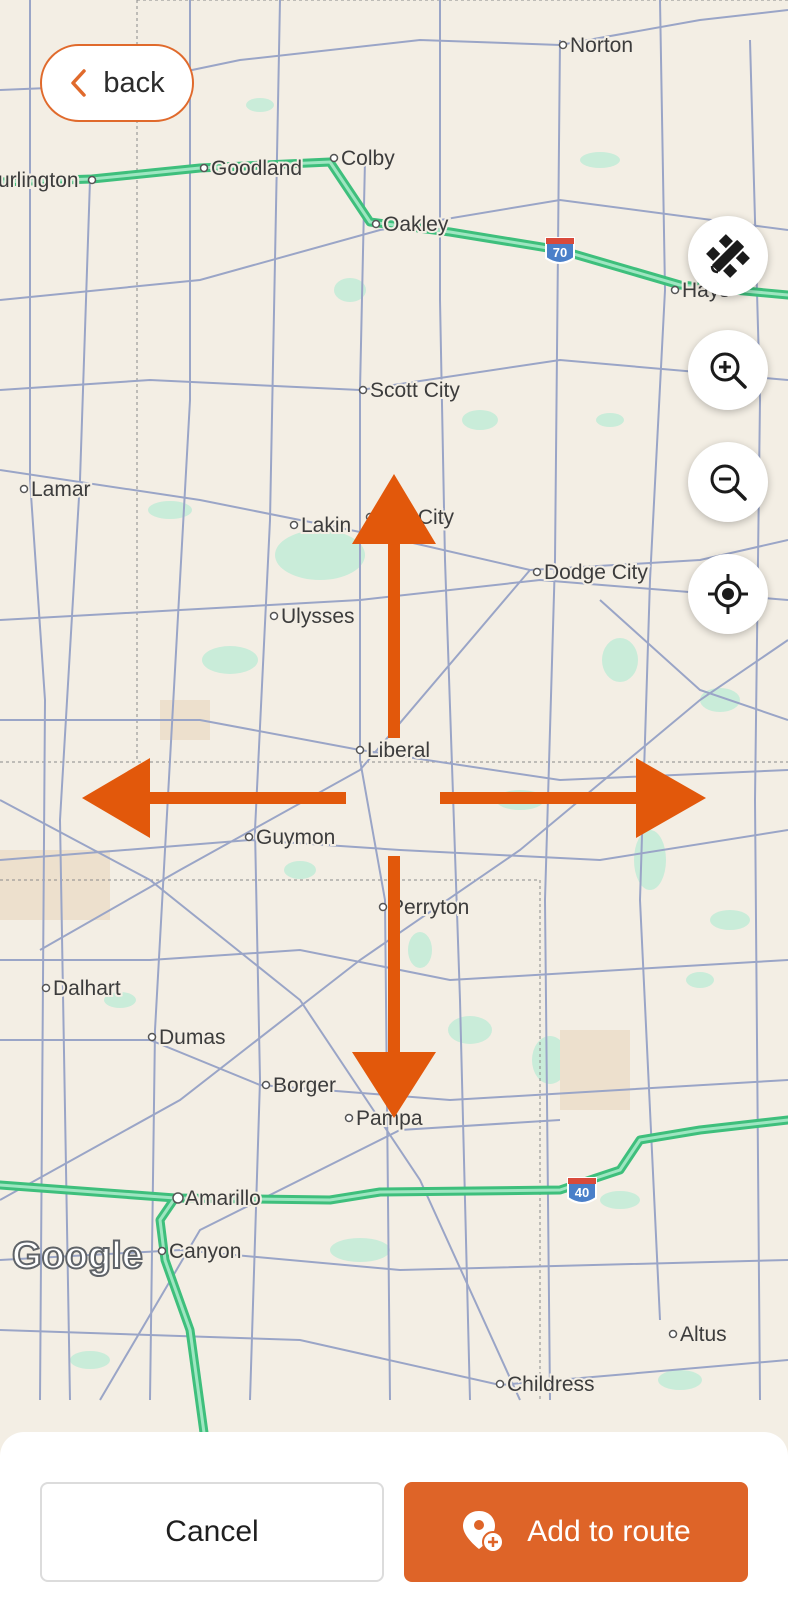 Image resolution: width=788 pixels, height=1600 pixels. Describe the element at coordinates (79, 83) in the screenshot. I see `chevron-left-icon` at that location.